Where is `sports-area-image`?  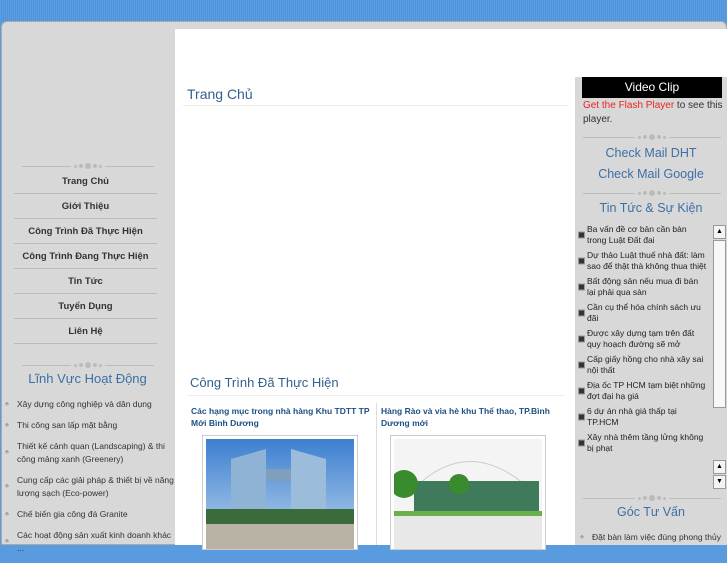
sports-area-image is located at coordinates (466, 494).